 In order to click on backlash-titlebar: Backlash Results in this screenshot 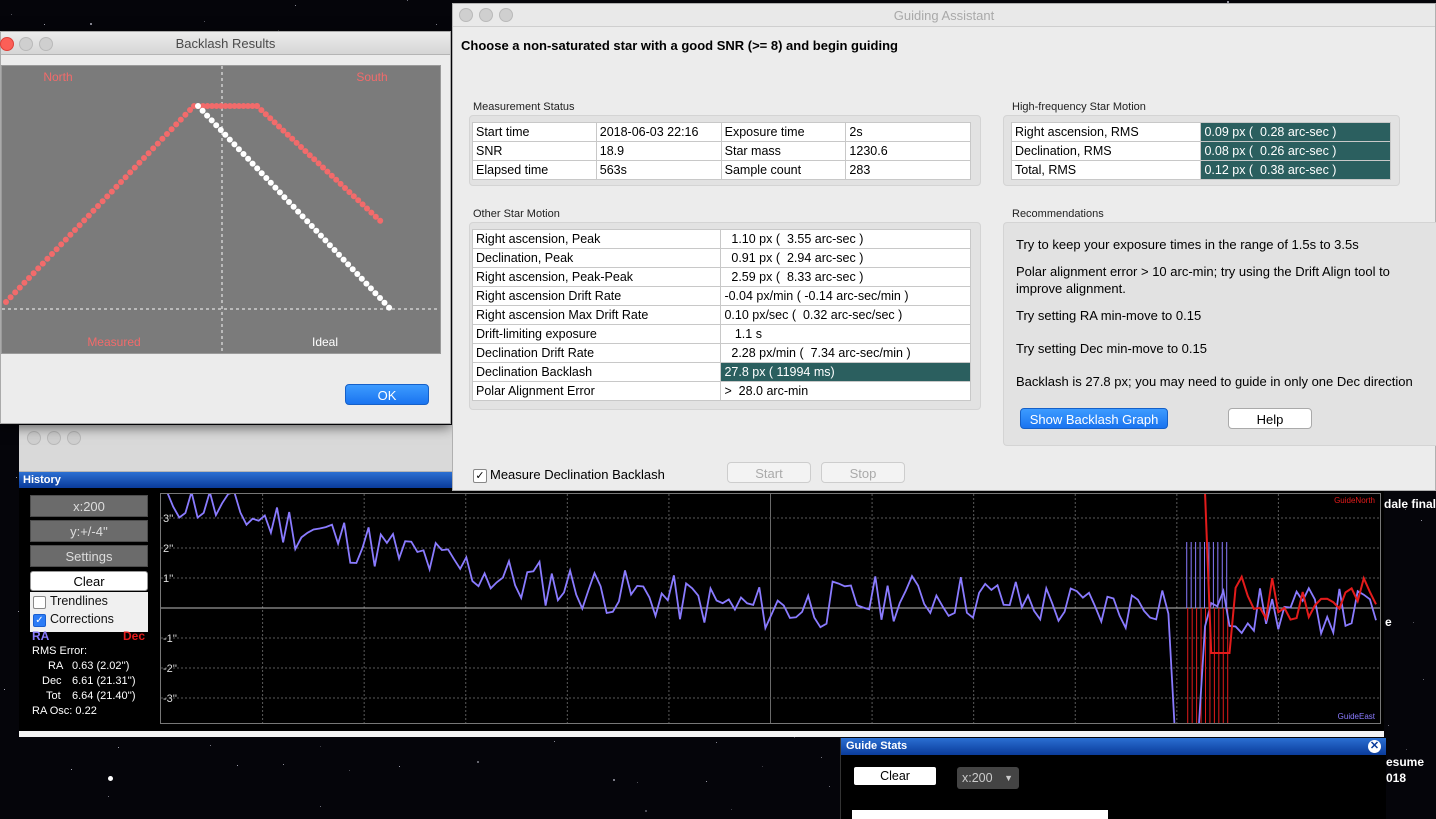, I will do `click(225, 43)`.